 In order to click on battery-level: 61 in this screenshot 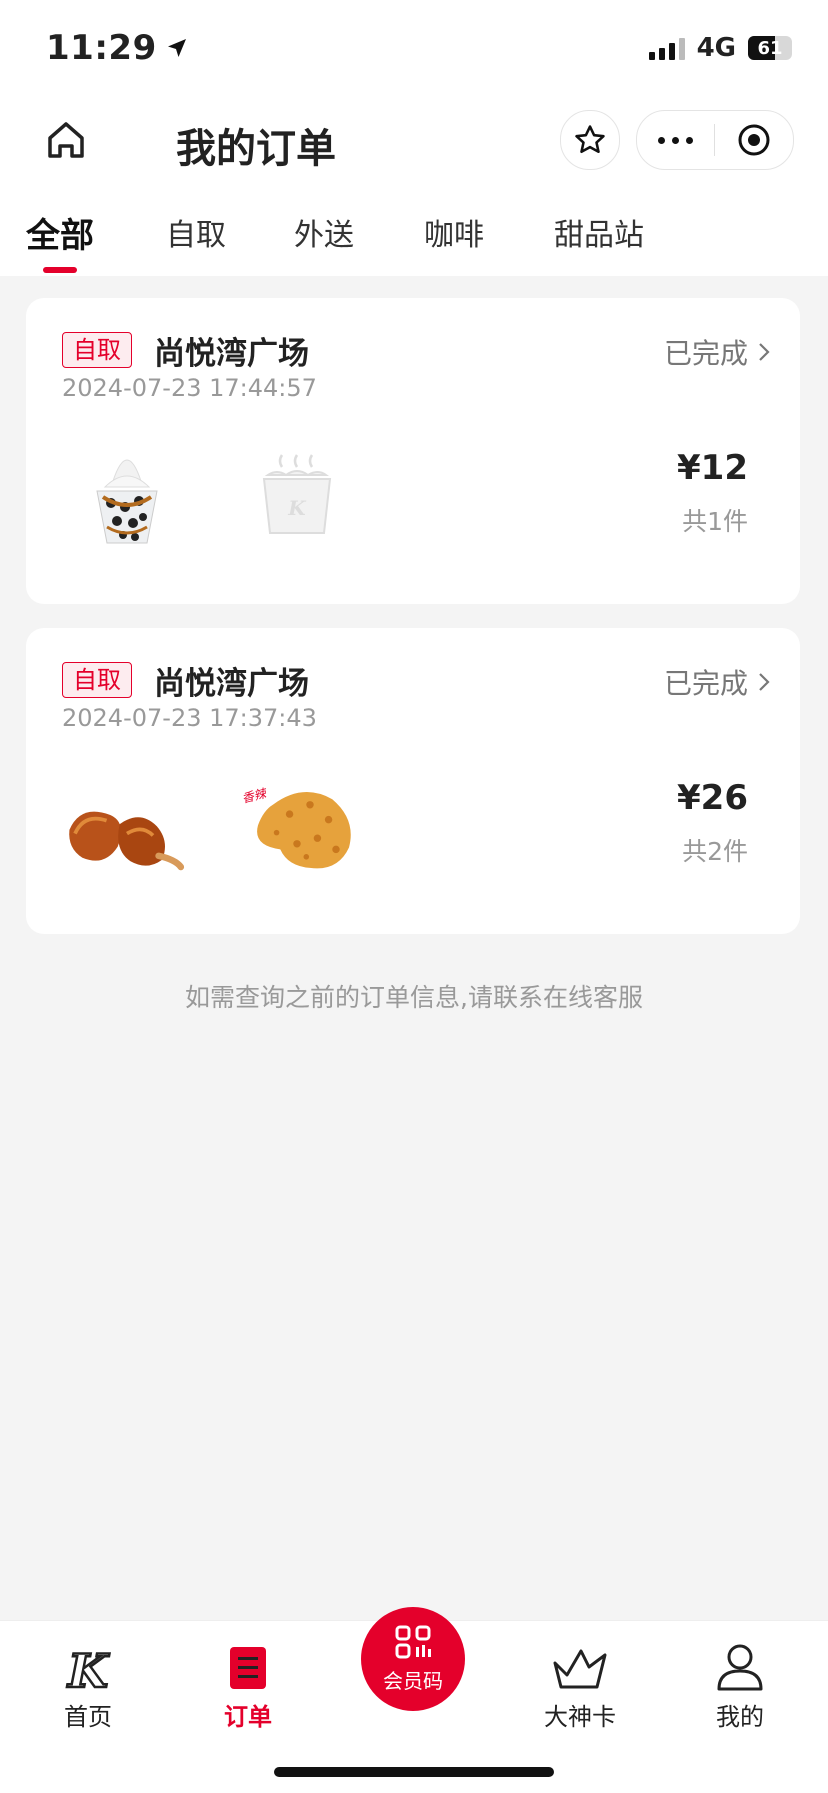, I will do `click(770, 48)`.